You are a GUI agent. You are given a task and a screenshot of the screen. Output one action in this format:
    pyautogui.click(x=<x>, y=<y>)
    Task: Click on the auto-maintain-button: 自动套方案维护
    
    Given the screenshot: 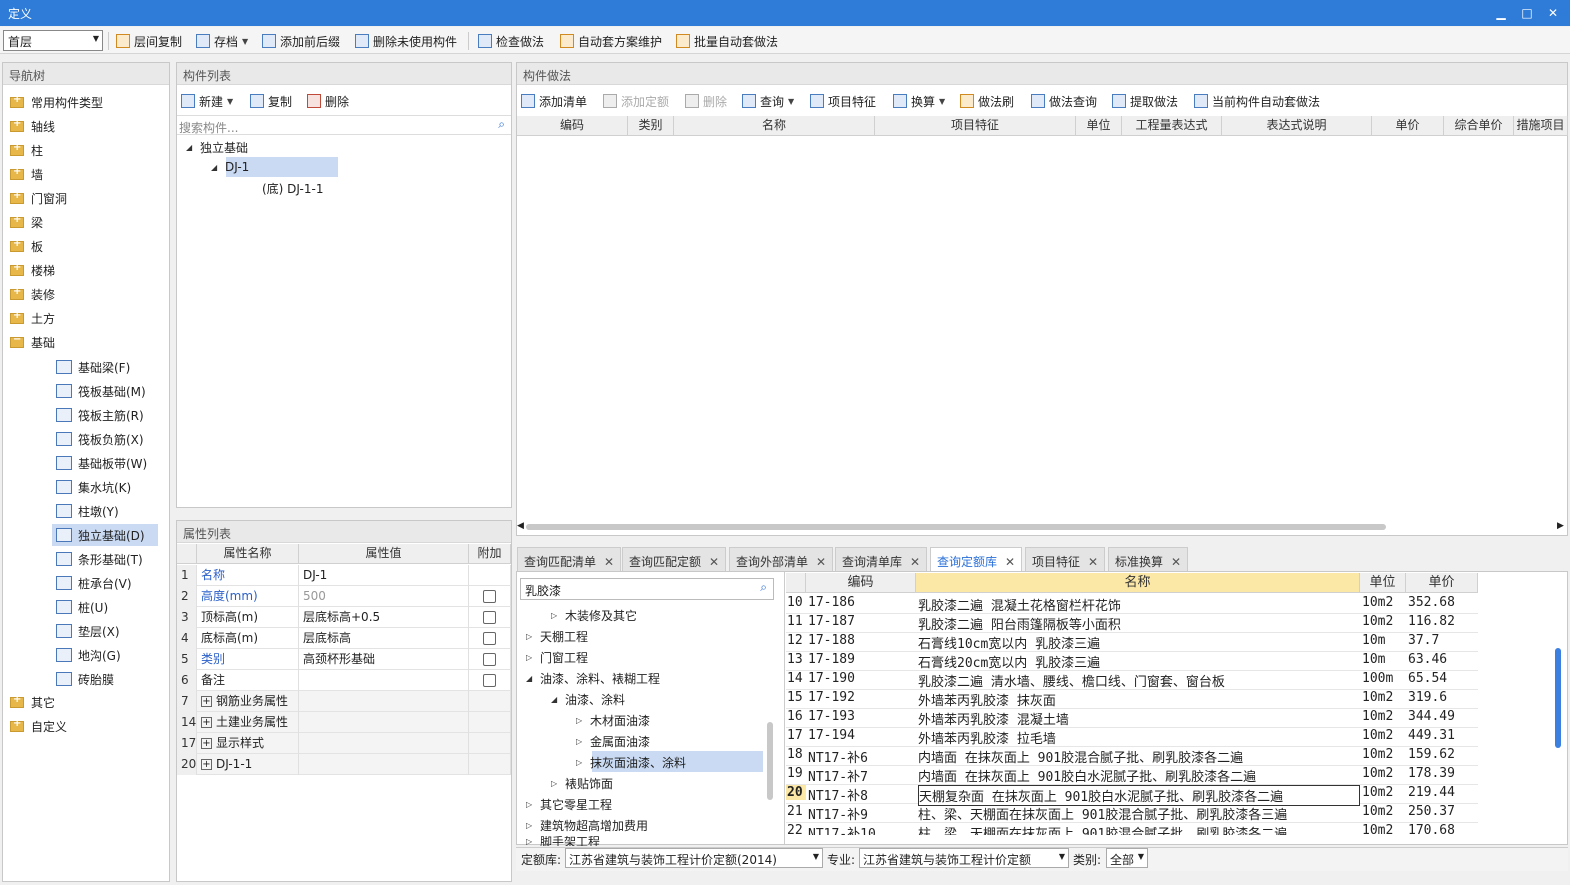 What is the action you would take?
    pyautogui.click(x=611, y=41)
    